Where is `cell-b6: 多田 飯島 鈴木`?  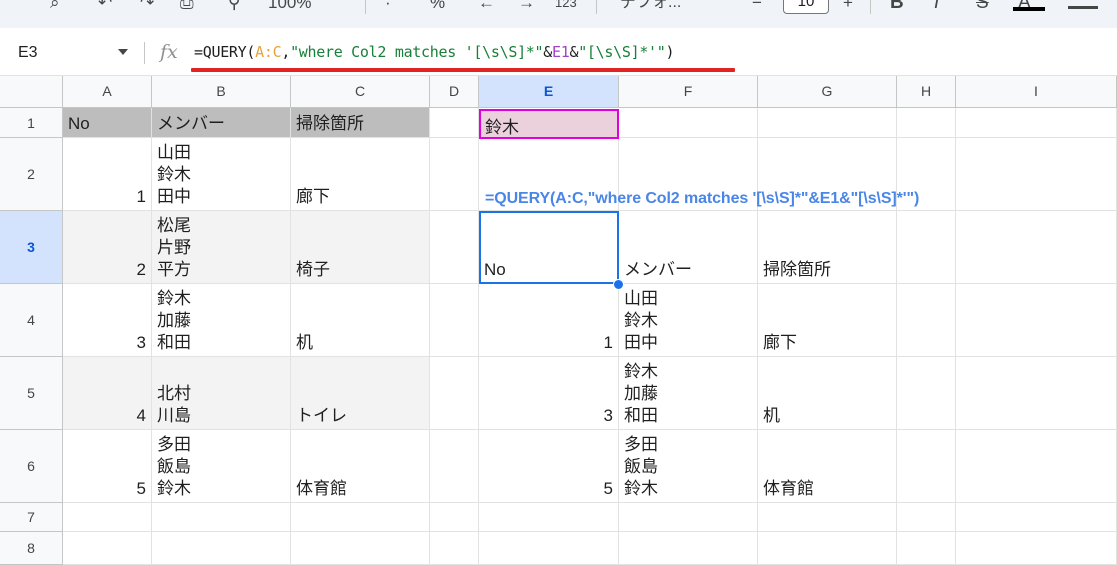
cell-b6: 多田 飯島 鈴木 is located at coordinates (221, 466).